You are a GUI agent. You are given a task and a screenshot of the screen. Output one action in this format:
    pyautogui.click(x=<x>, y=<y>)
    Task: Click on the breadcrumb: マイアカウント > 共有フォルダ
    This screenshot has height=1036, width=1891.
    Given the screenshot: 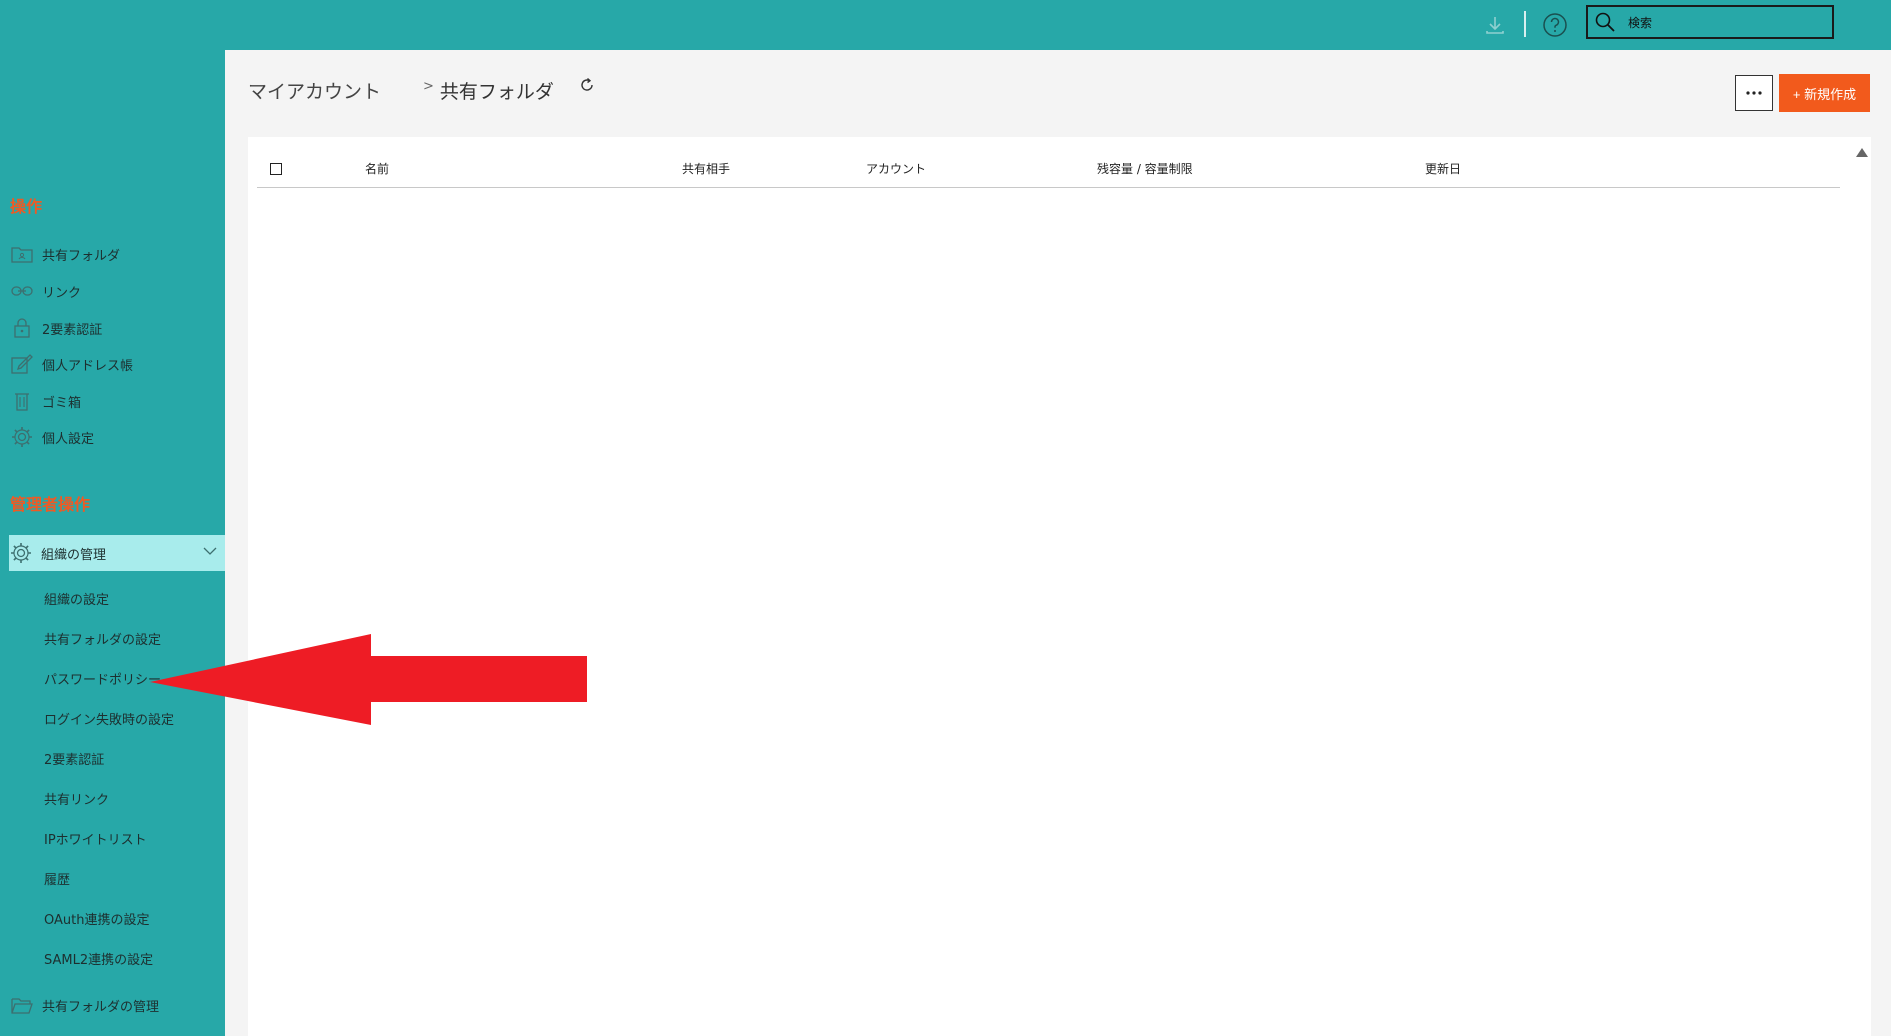 What is the action you would take?
    pyautogui.click(x=422, y=90)
    